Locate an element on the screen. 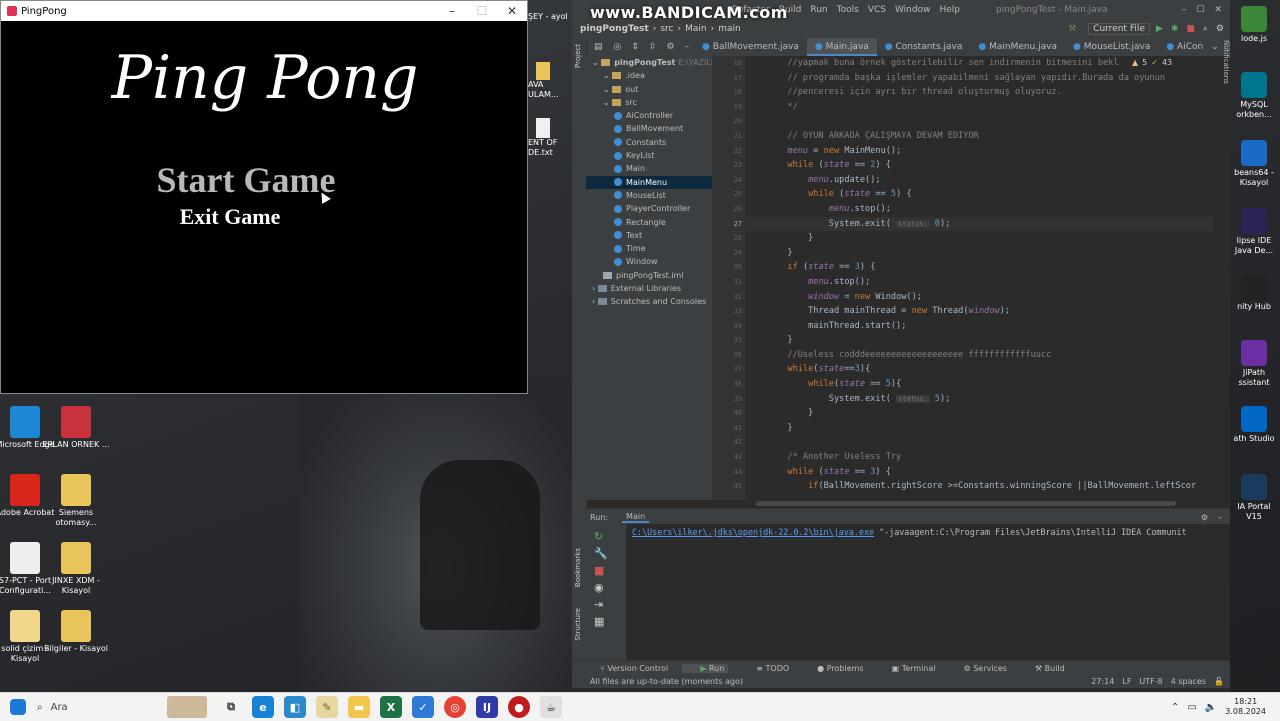 Image resolution: width=1280 pixels, height=721 pixels. taskbar-search: ⌕ Ara is located at coordinates (102, 707).